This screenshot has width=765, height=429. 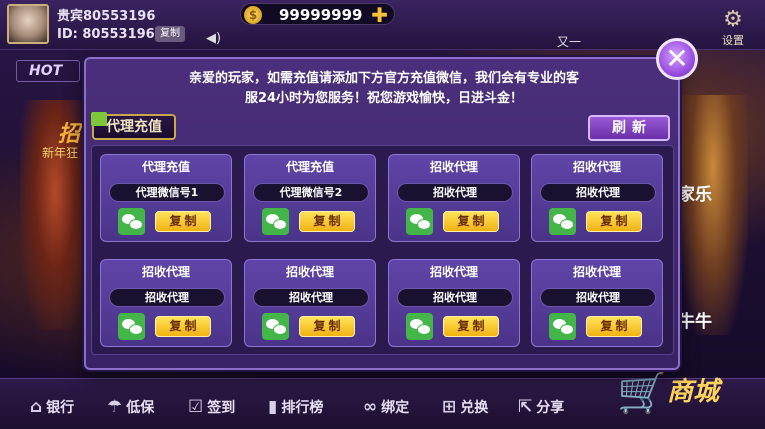 What do you see at coordinates (55, 215) in the screenshot?
I see `left-game-banner: 招 新年狂` at bounding box center [55, 215].